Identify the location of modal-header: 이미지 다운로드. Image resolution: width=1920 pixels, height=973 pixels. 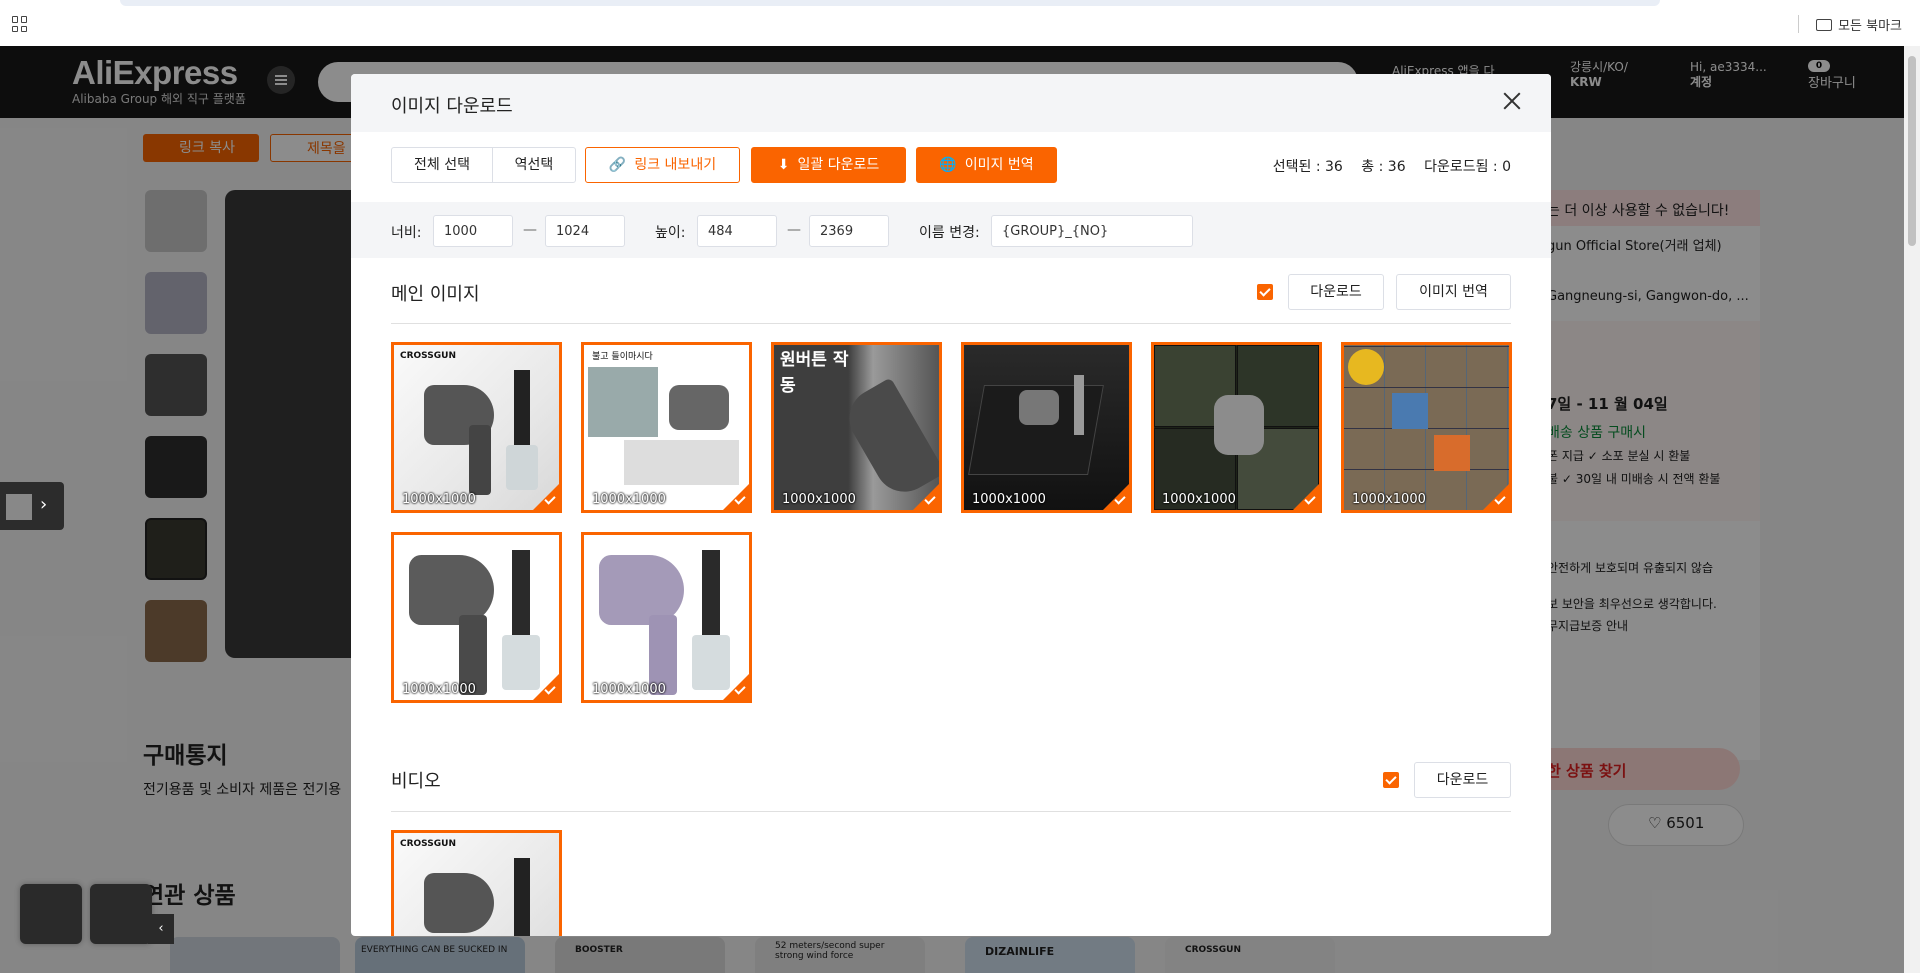
(951, 103).